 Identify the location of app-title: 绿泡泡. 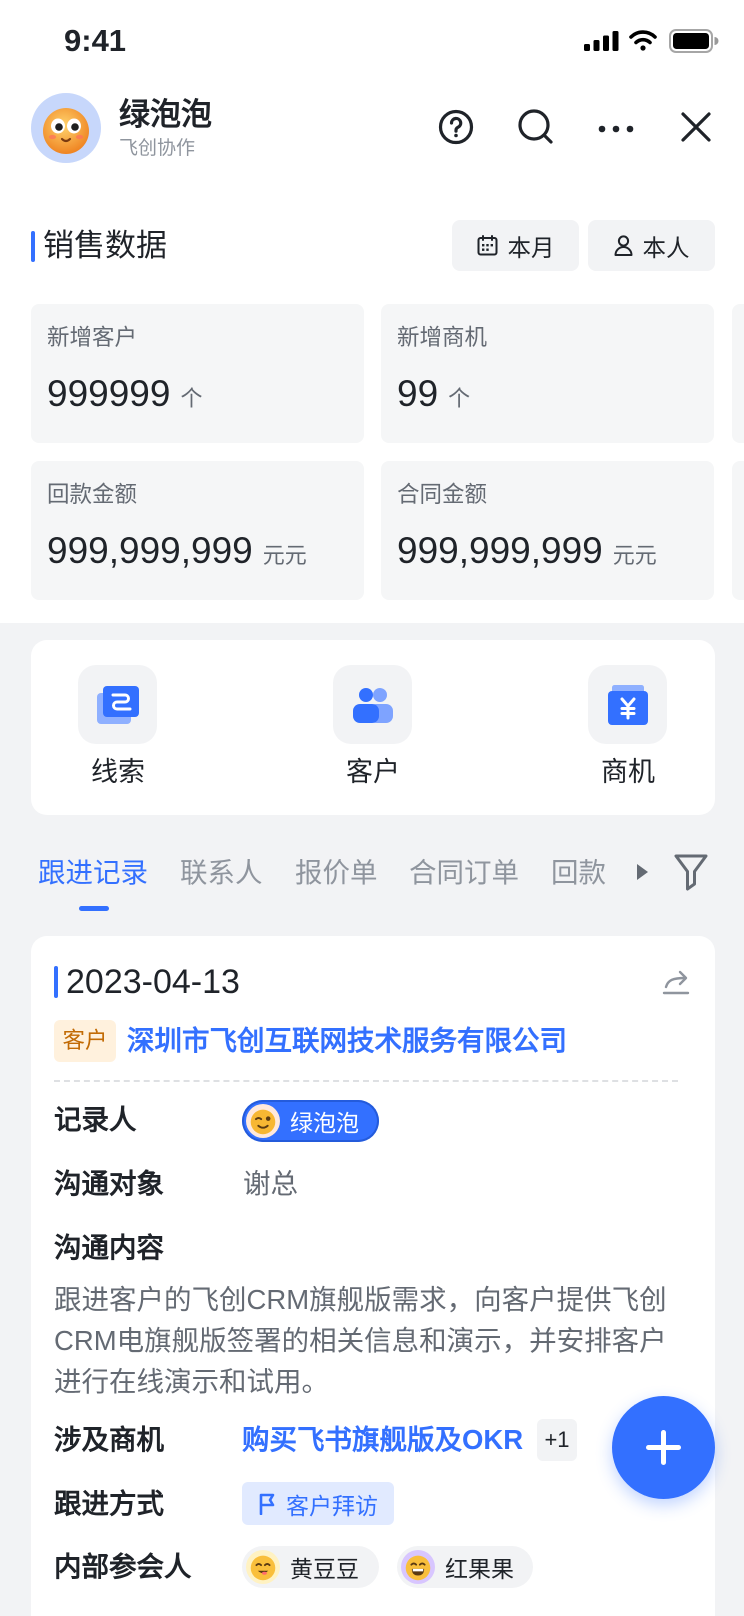
(165, 114).